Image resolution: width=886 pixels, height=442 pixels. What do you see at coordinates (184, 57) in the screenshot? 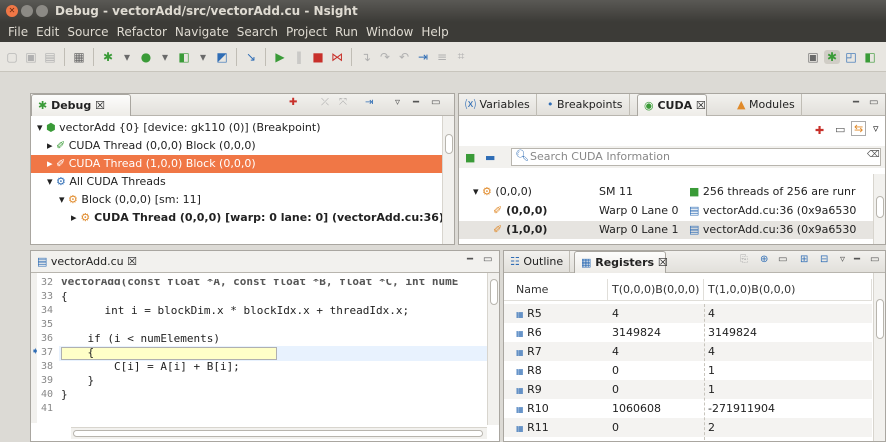
I see `external-tools-icon: ◧` at bounding box center [184, 57].